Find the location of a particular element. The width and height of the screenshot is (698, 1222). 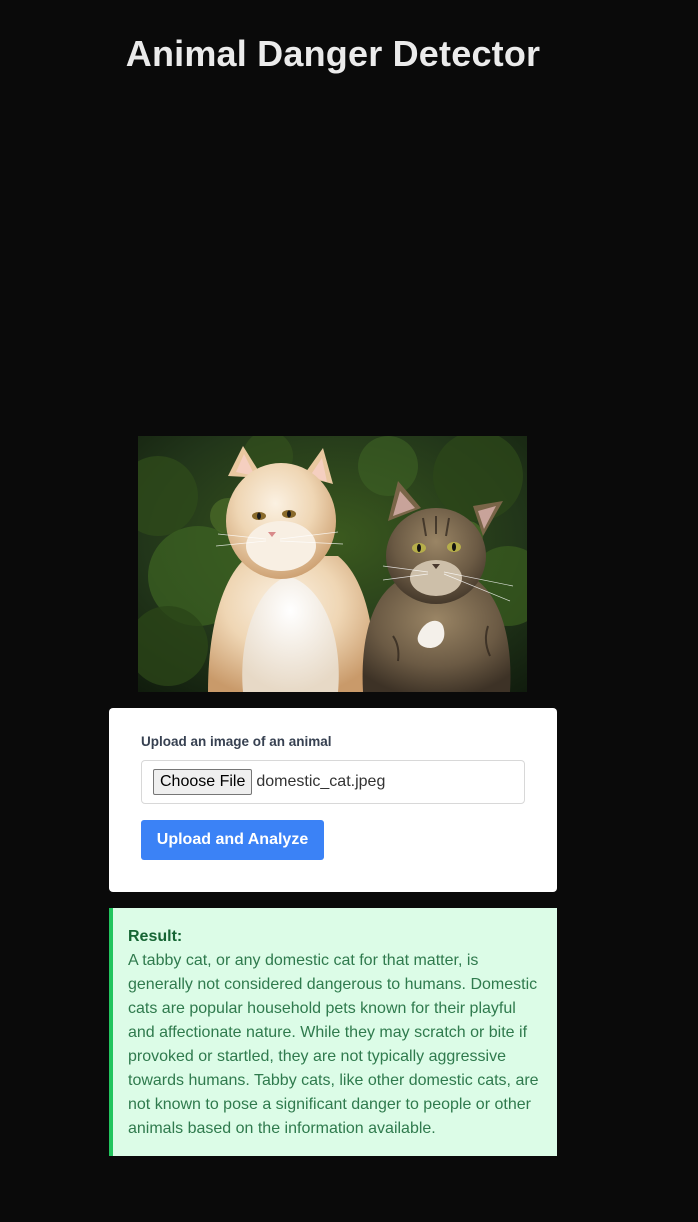

result-heading: Result: is located at coordinates (155, 936).